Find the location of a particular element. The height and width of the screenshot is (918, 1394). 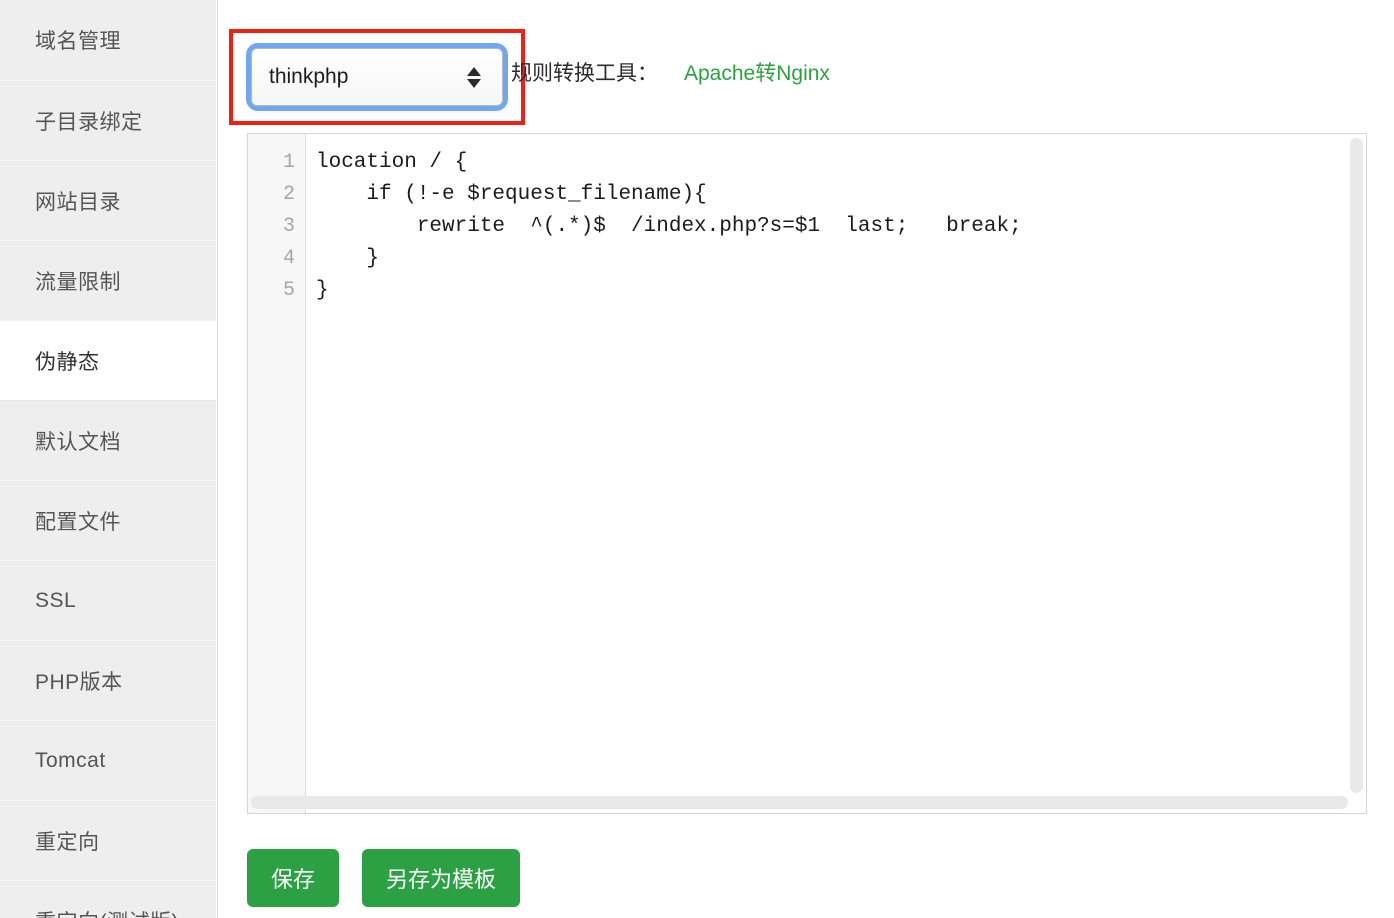

sidebar-item-domain-management: 域名管理 is located at coordinates (108, 40).